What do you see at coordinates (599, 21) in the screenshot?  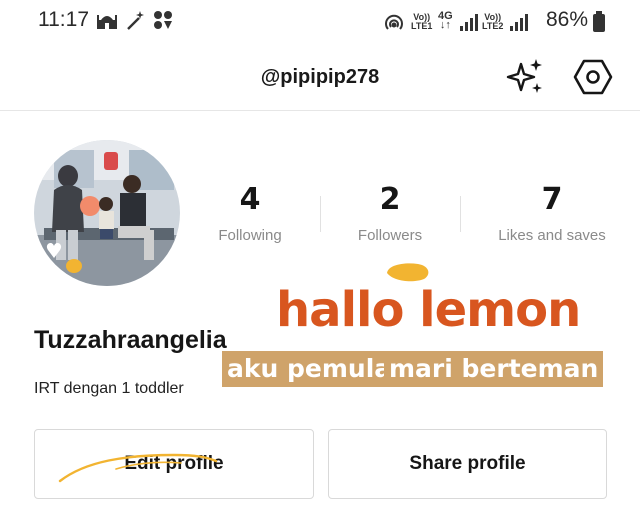 I see `battery-icon` at bounding box center [599, 21].